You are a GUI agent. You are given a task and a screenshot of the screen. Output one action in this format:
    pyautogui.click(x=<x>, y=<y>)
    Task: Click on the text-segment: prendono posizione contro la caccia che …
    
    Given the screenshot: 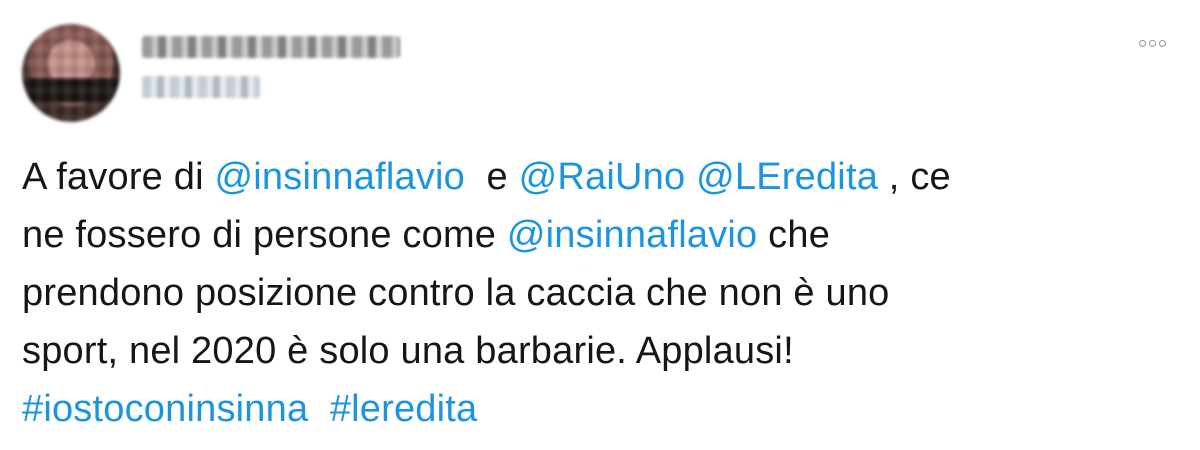 What is the action you would take?
    pyautogui.click(x=456, y=293)
    